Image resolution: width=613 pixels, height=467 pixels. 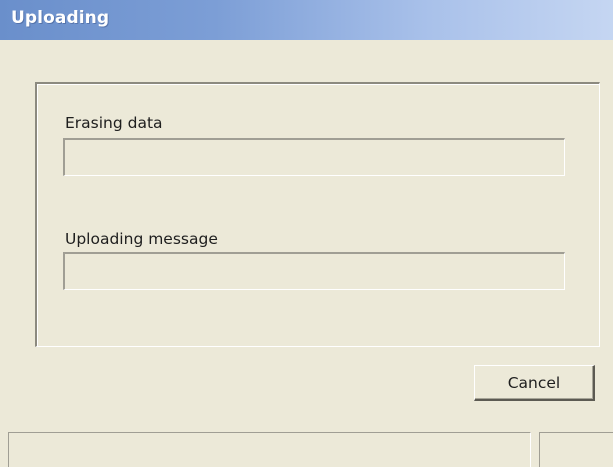 I want to click on uploading-progress-bar, so click(x=314, y=271).